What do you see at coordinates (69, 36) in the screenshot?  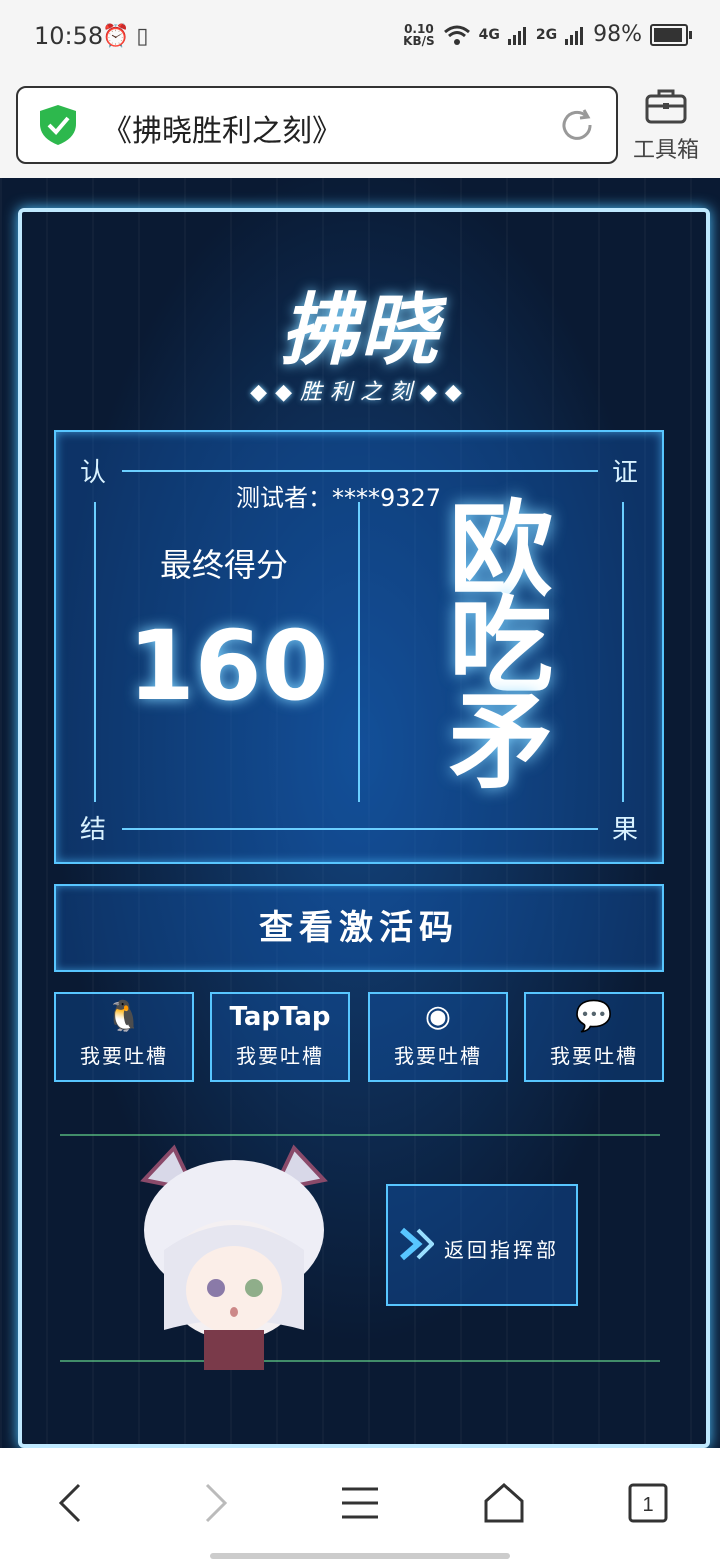 I see `status-time: 10:58` at bounding box center [69, 36].